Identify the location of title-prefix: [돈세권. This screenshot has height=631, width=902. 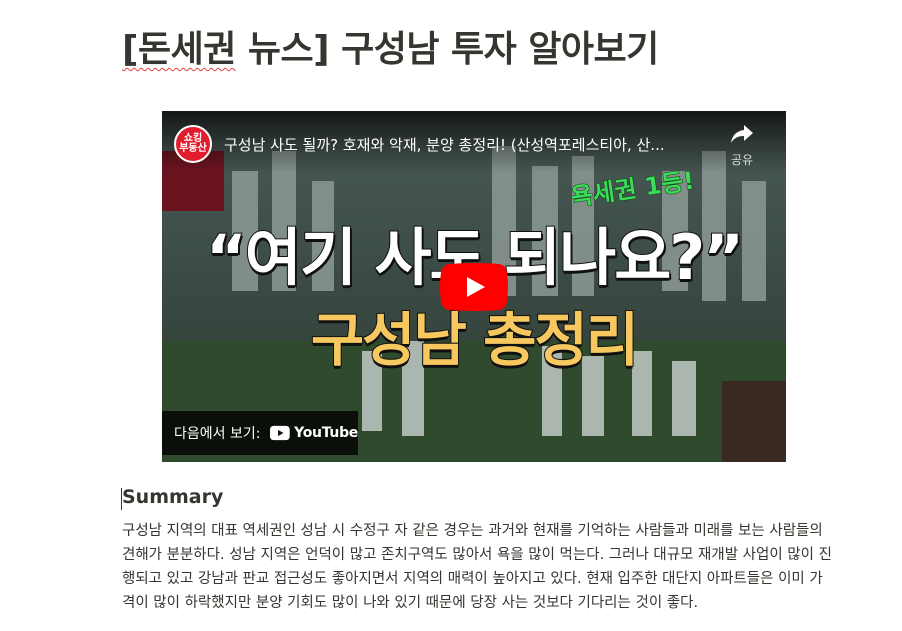
(179, 49).